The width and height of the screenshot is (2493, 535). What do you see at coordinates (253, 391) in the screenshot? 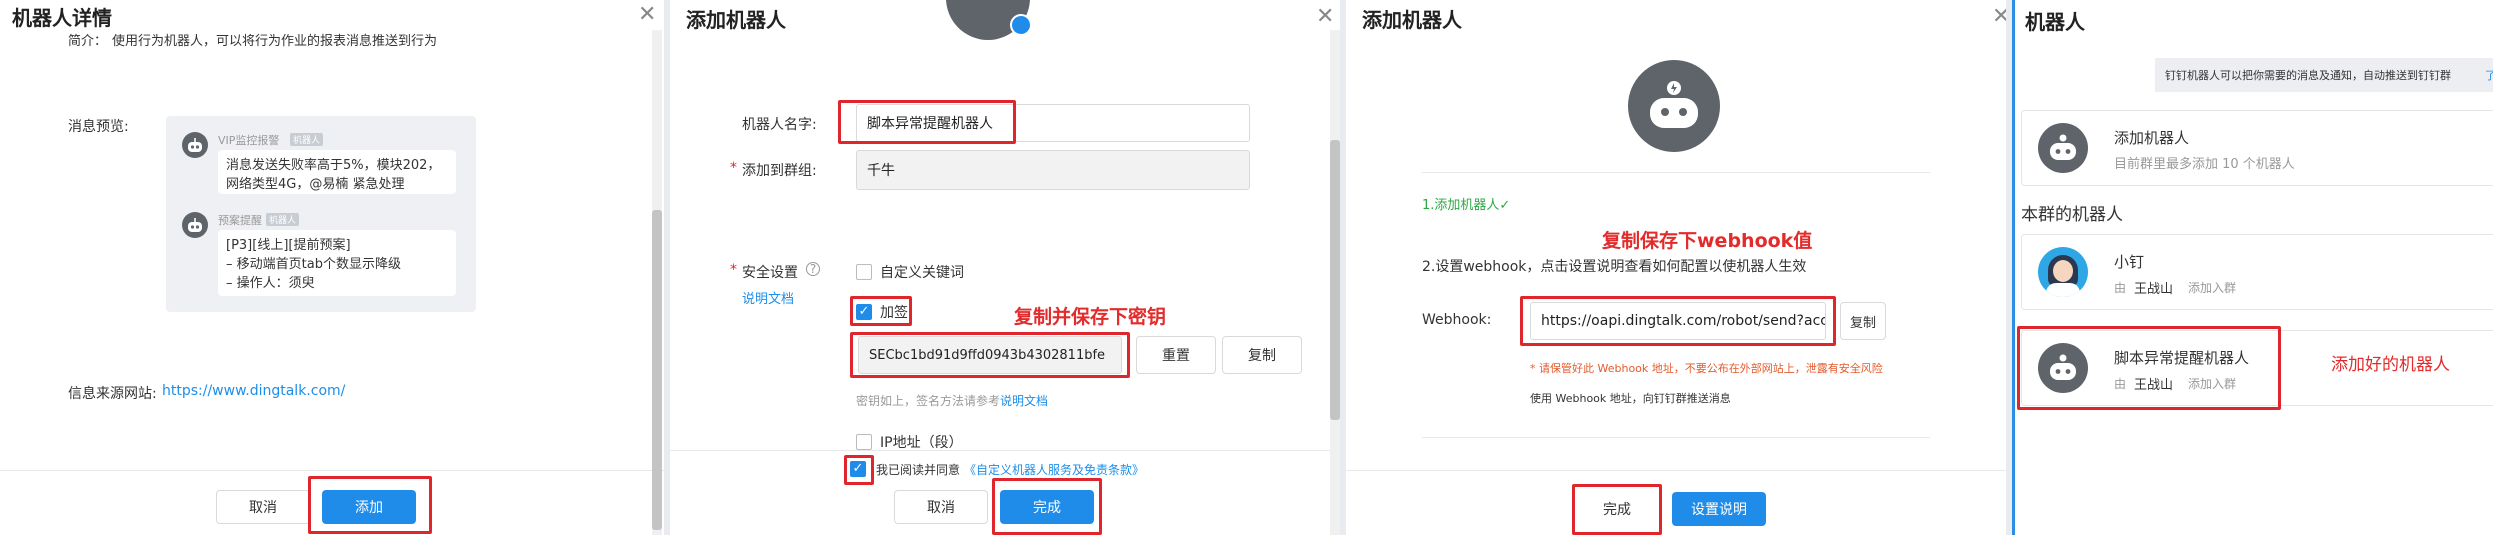
I see `source-link: https://www.dingtalk.com/` at bounding box center [253, 391].